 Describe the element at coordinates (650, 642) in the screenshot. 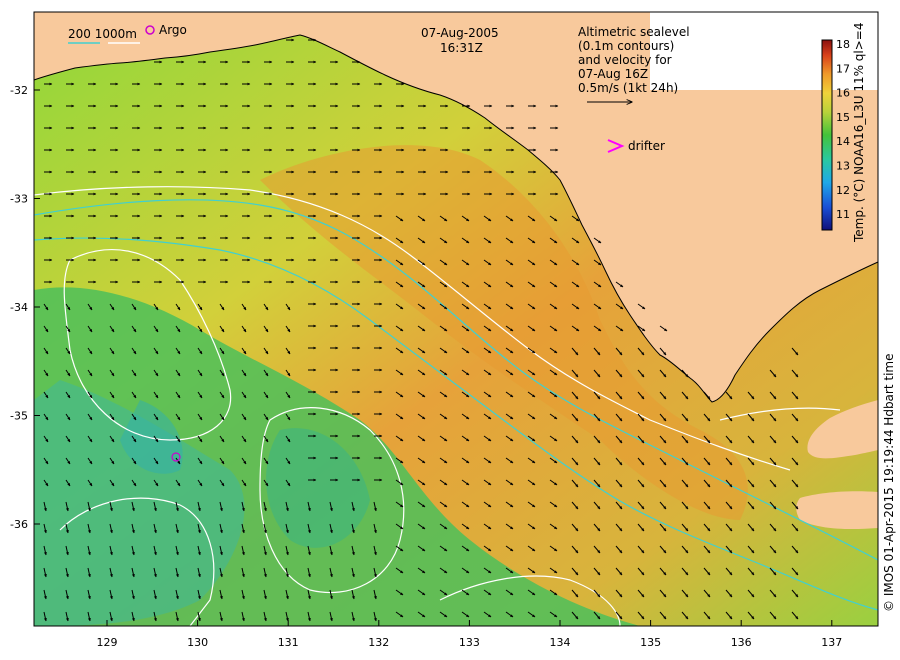

I see `lon-tick-label: 135` at that location.